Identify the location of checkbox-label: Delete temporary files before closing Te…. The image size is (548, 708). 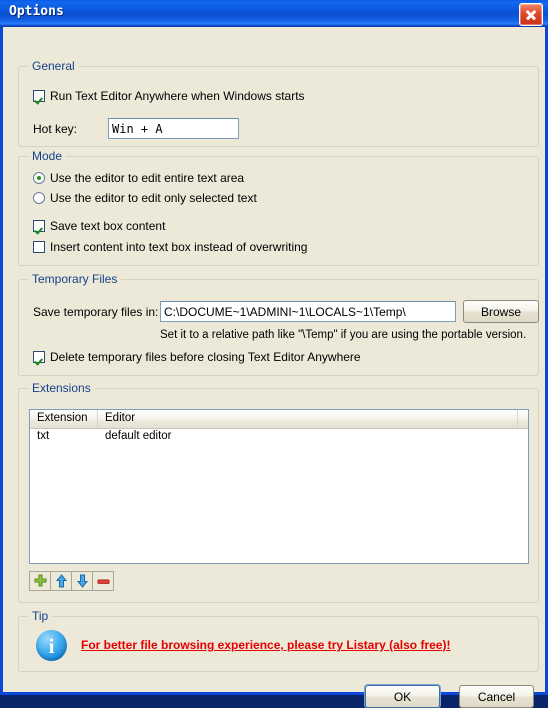
(205, 357).